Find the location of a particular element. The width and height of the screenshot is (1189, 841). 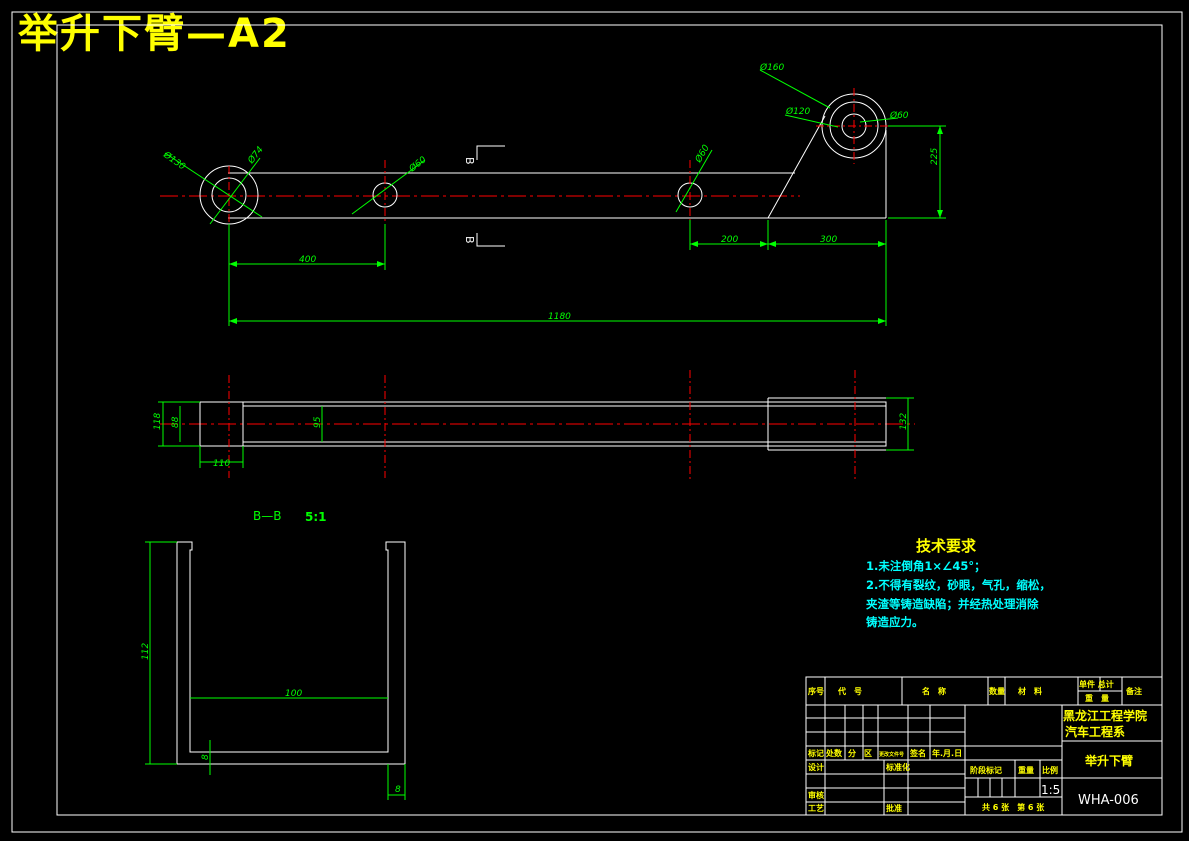

dim-400: 400 is located at coordinates (307, 260).